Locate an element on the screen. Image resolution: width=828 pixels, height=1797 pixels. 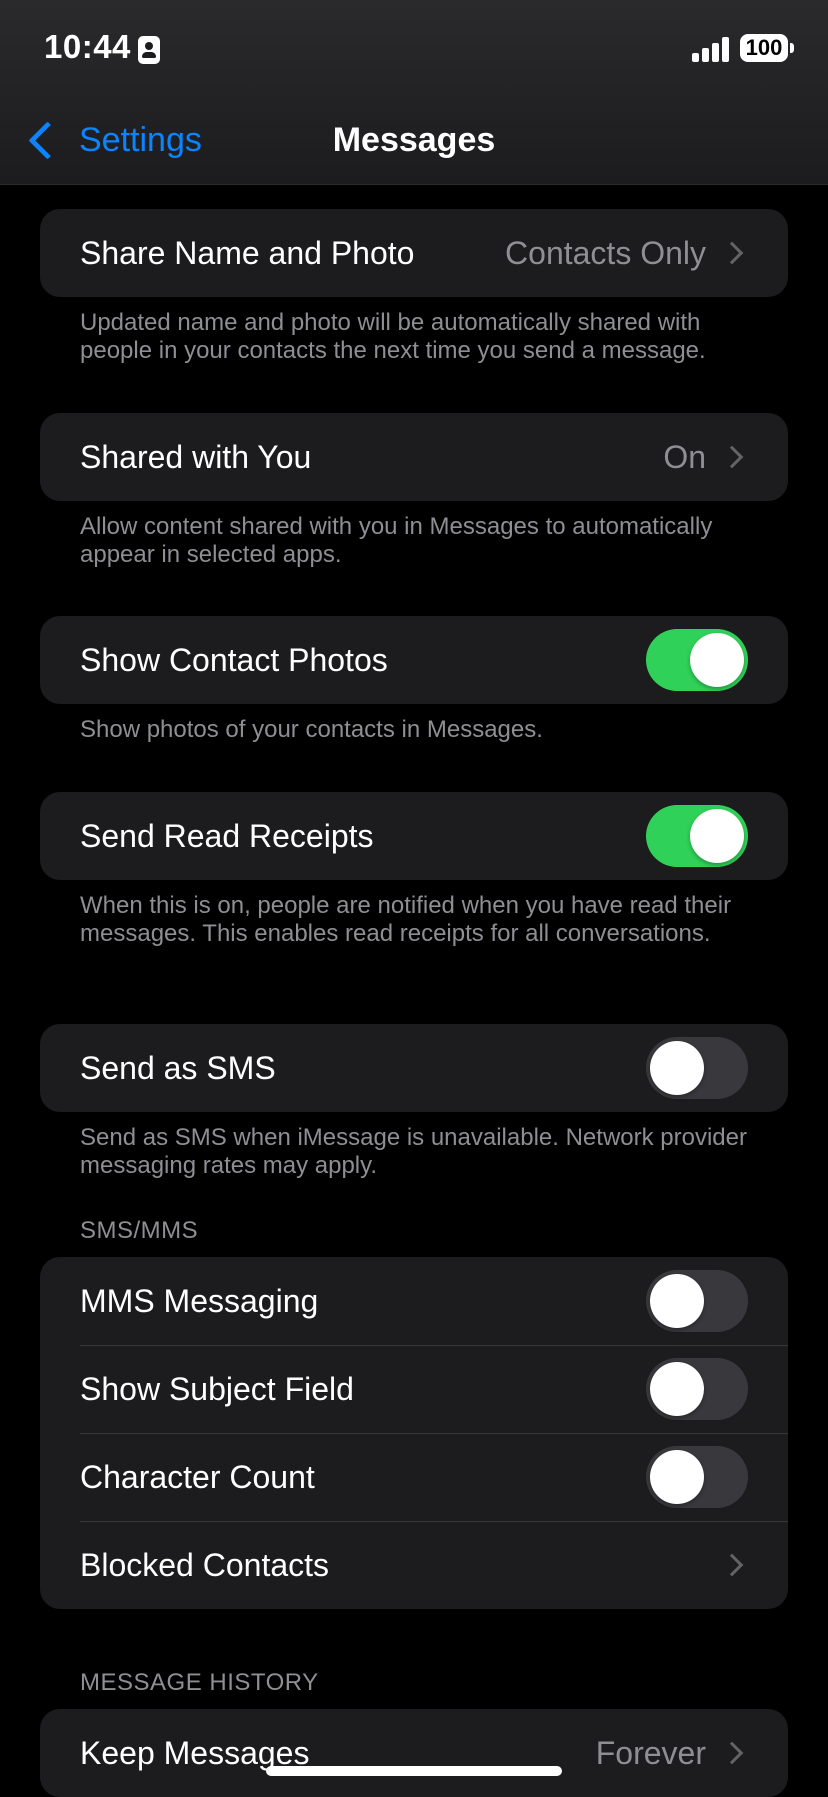
chevron-left-icon is located at coordinates (47, 140).